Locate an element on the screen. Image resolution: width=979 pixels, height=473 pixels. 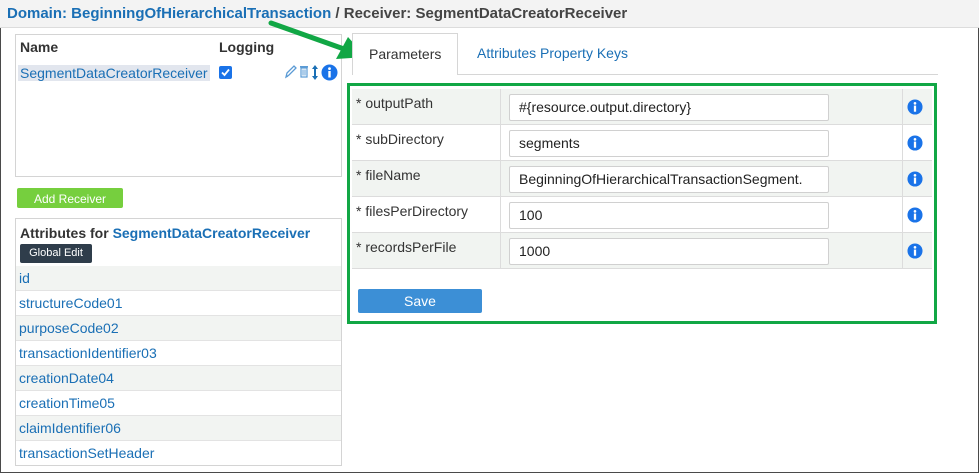
attribute-item-purposecode02: purposeCode02 is located at coordinates (178, 328).